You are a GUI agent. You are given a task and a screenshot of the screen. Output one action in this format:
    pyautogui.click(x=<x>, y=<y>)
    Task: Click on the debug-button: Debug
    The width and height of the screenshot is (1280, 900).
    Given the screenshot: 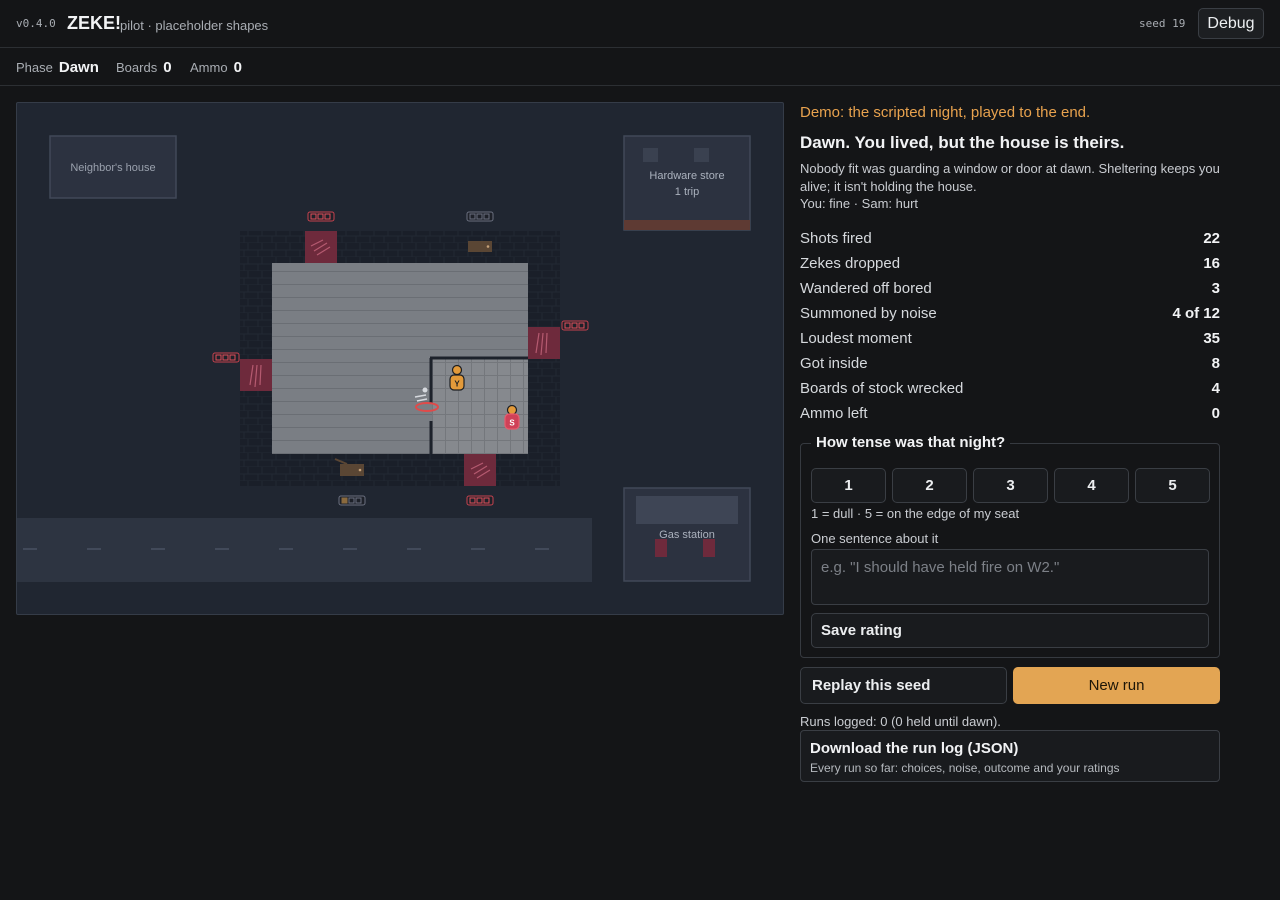 What is the action you would take?
    pyautogui.click(x=1231, y=23)
    